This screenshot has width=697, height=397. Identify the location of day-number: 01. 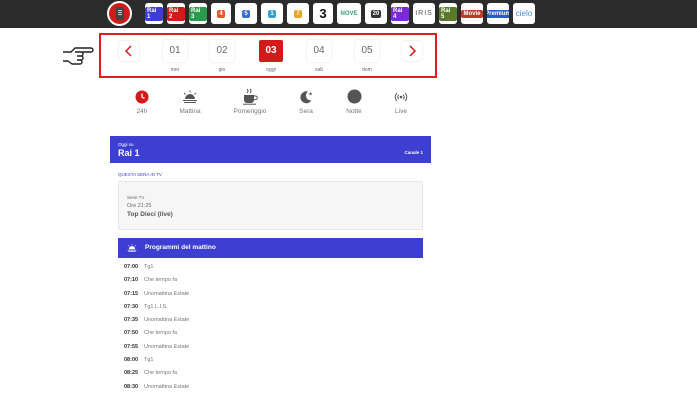
(175, 51).